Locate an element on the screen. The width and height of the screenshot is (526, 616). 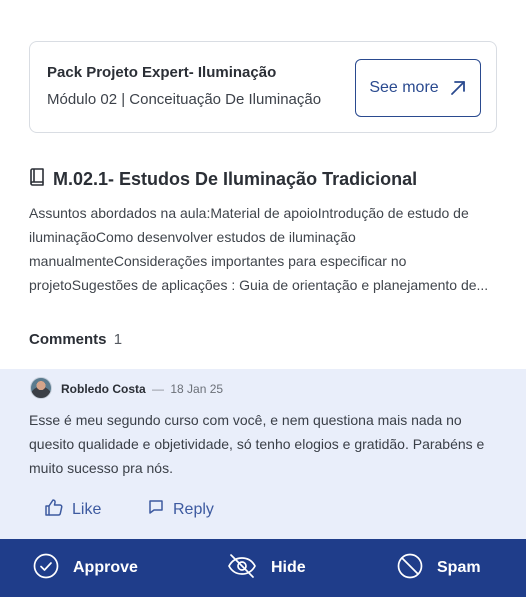
hide-button: Hide is located at coordinates (266, 568).